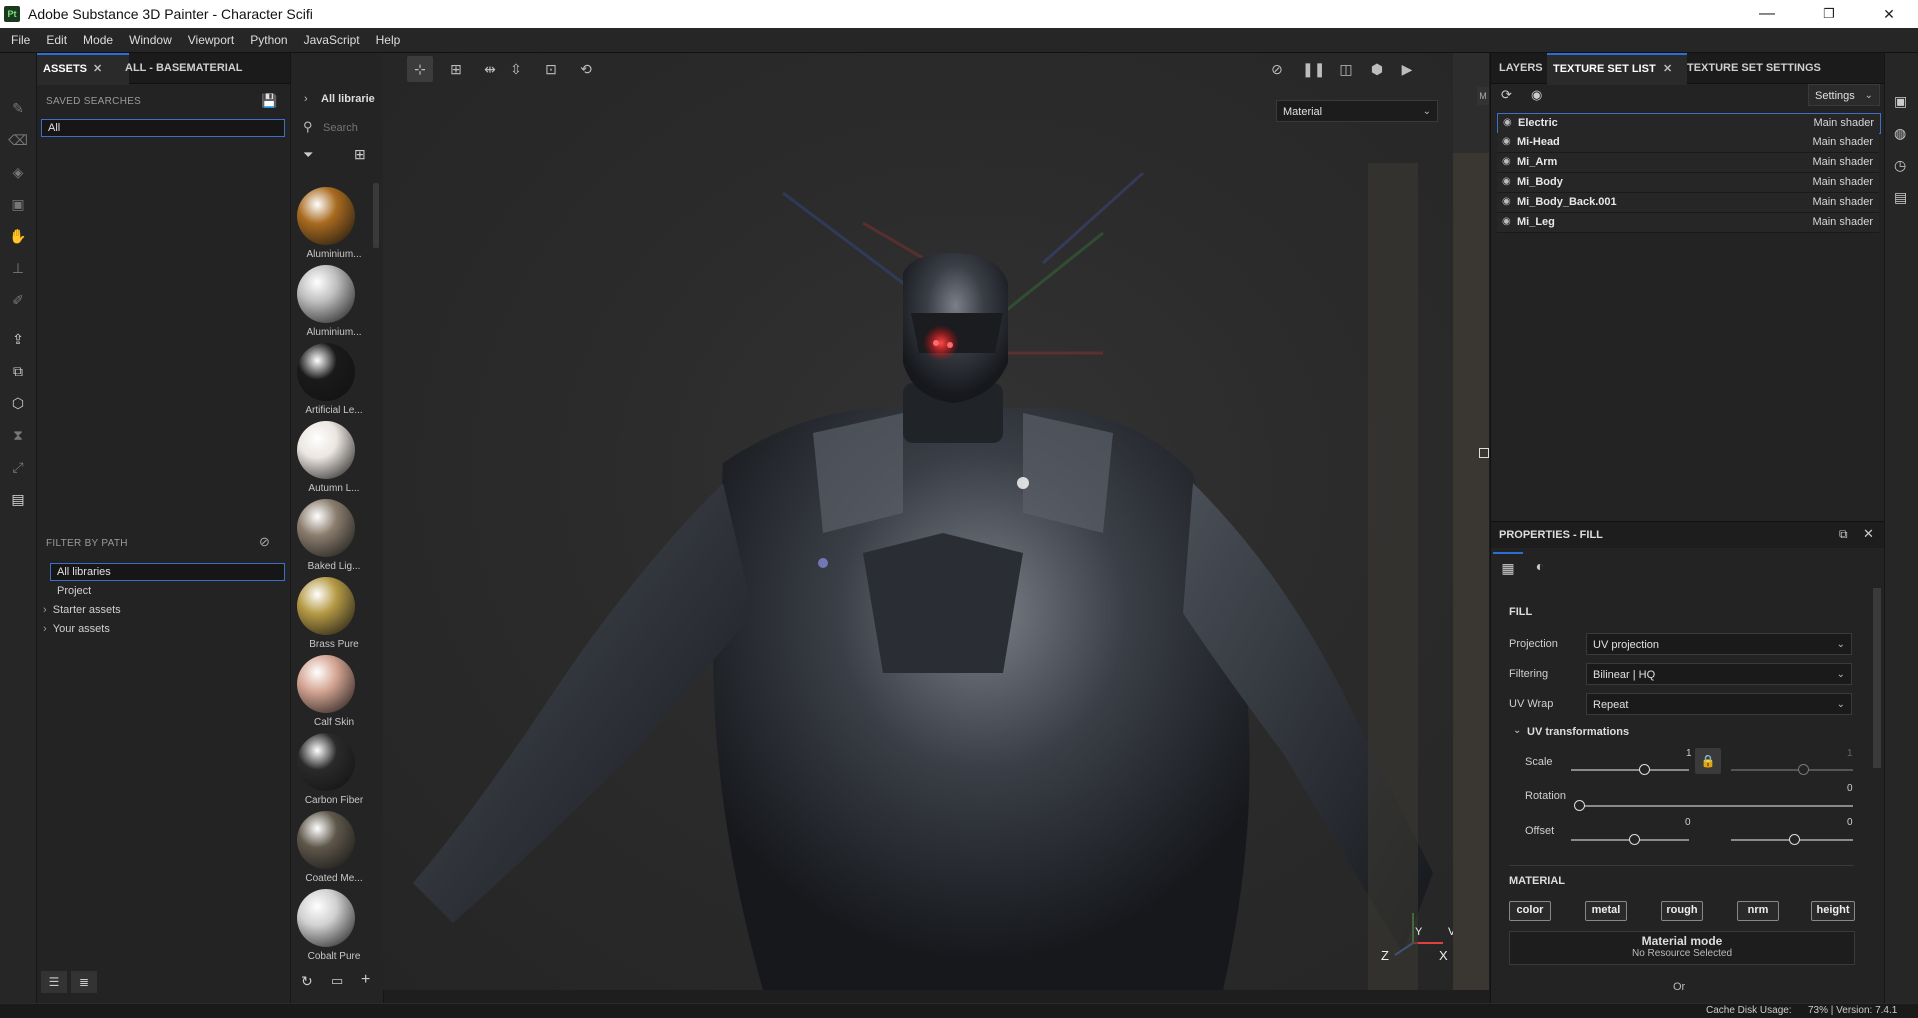  What do you see at coordinates (1682, 948) in the screenshot?
I see `material-mode-box: Material mode No Resource Selected` at bounding box center [1682, 948].